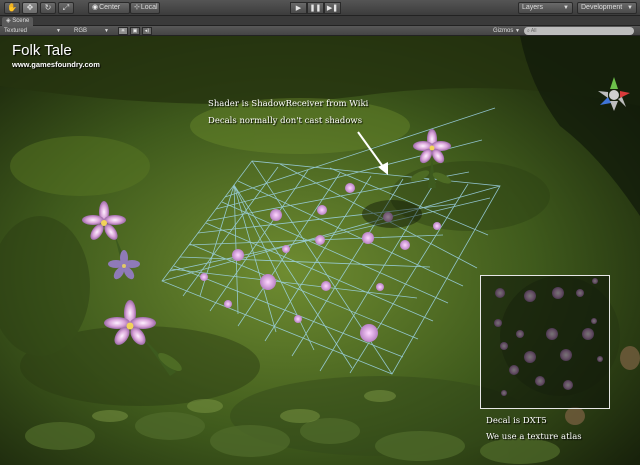  What do you see at coordinates (149, 7) in the screenshot?
I see `space-label: Local` at bounding box center [149, 7].